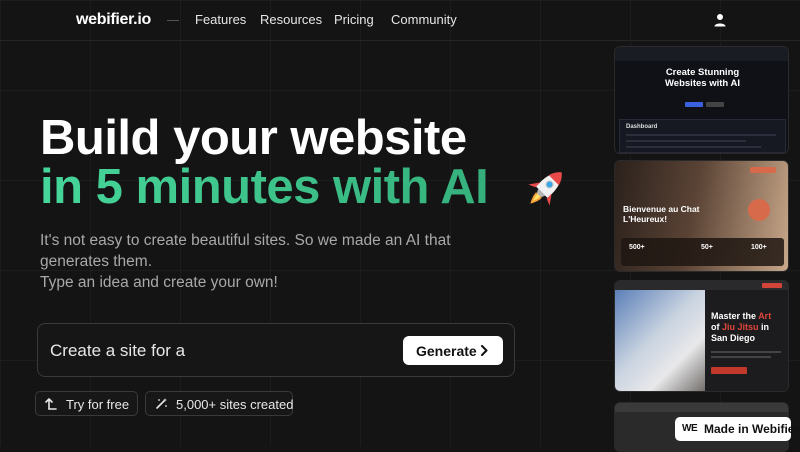 The image size is (800, 452). I want to click on thumb-2-stats: 500+ 50+ 100+, so click(702, 252).